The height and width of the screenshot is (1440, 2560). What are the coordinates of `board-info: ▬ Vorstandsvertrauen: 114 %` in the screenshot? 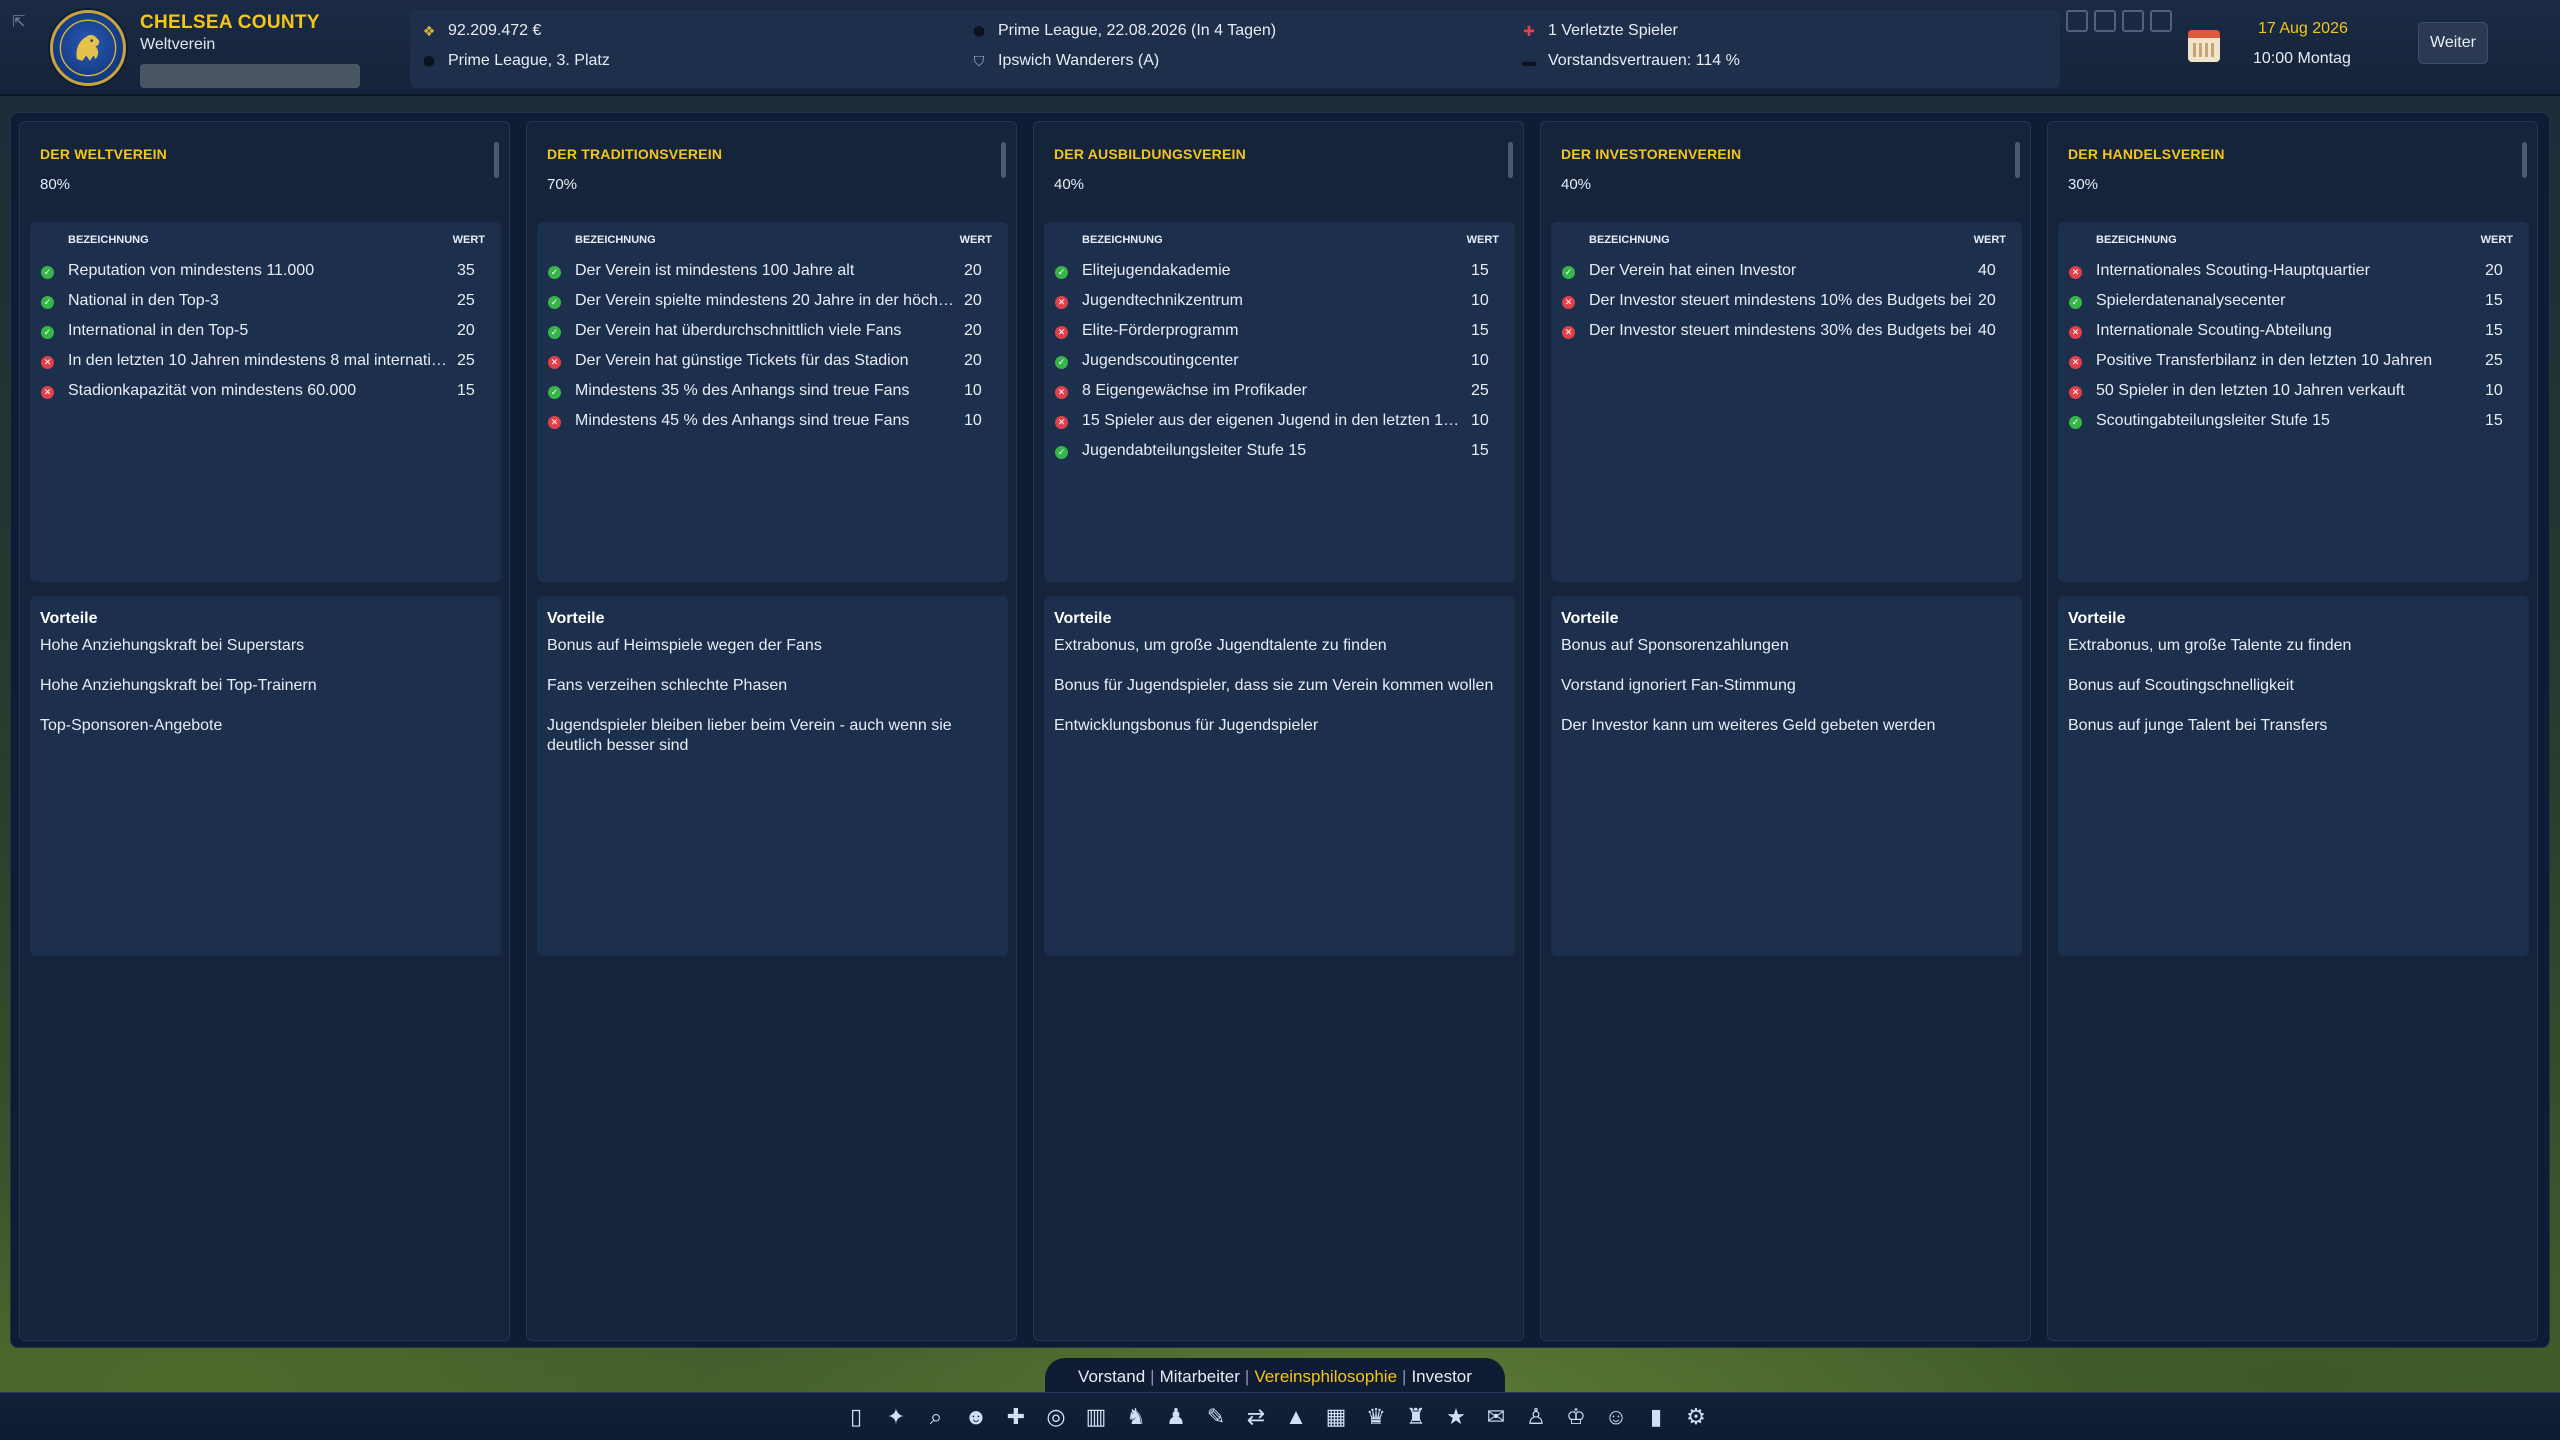 It's located at (1630, 61).